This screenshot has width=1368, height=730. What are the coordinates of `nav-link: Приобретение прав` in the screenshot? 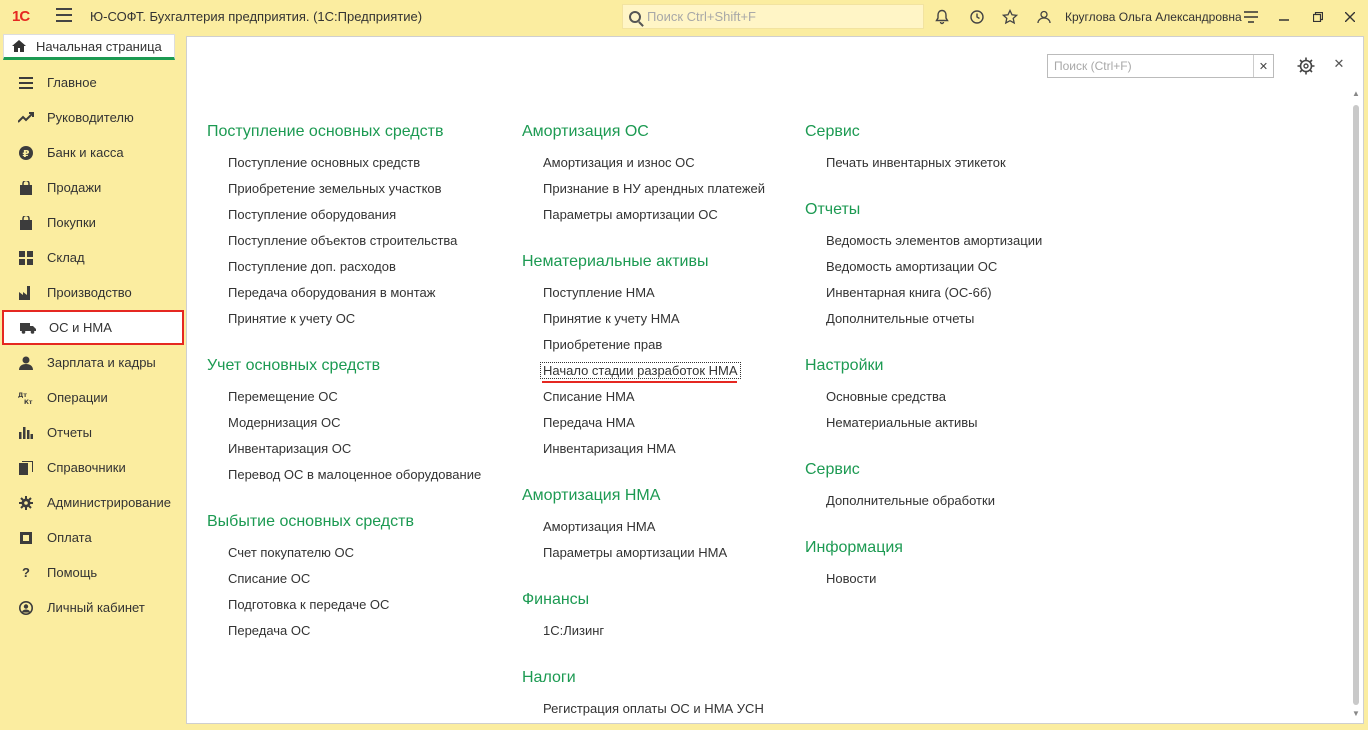 It's located at (602, 344).